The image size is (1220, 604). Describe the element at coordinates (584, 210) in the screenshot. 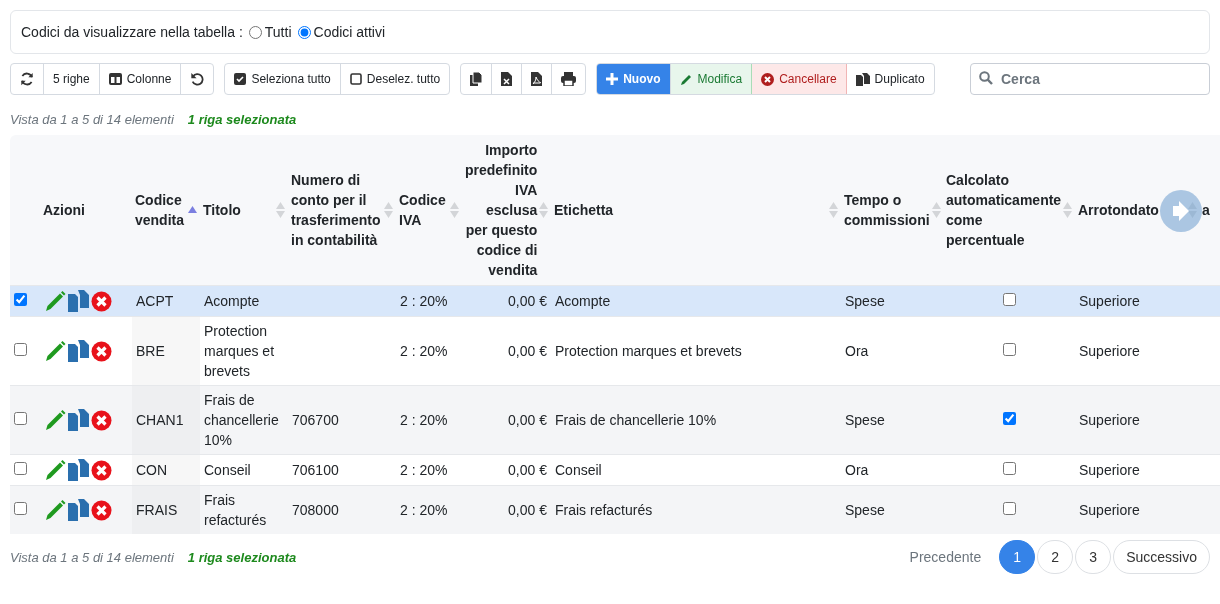

I see `column-header: Etichetta` at that location.